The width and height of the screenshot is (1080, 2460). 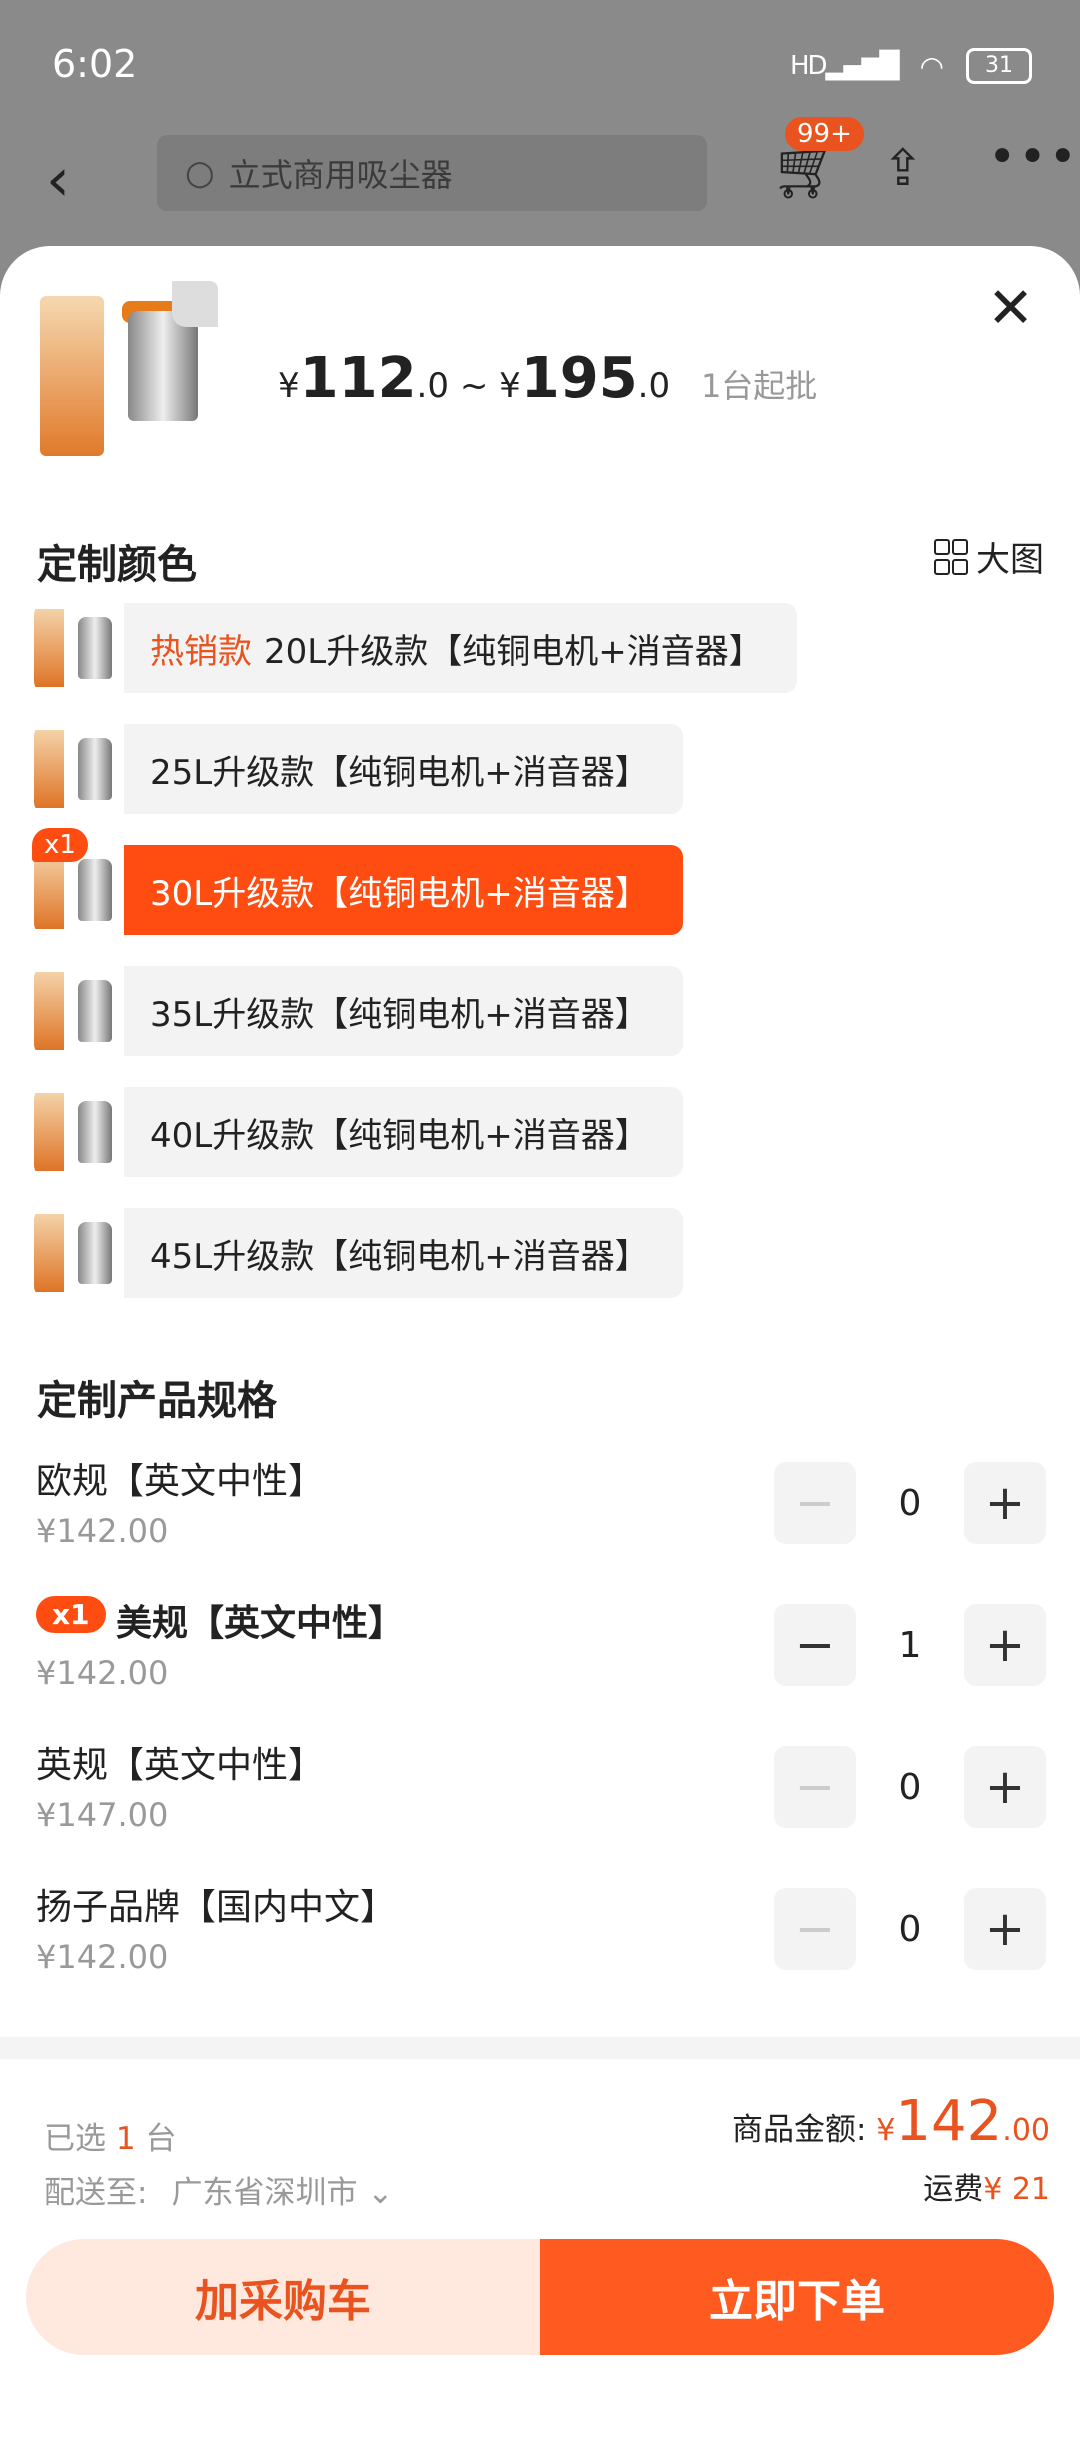 What do you see at coordinates (180, 1481) in the screenshot?
I see `spec-name: 欧规【英文中性】` at bounding box center [180, 1481].